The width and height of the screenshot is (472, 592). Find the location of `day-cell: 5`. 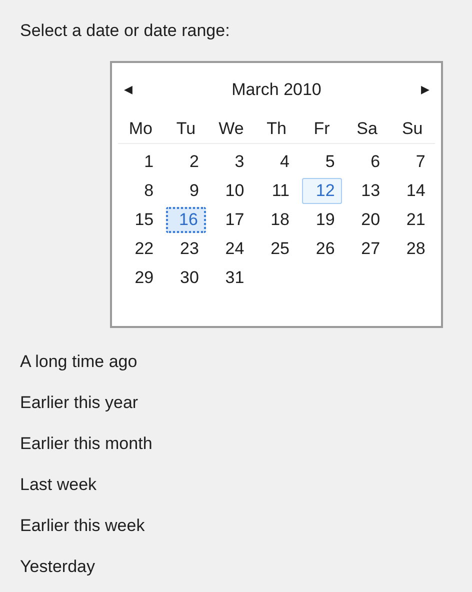

day-cell: 5 is located at coordinates (322, 161).